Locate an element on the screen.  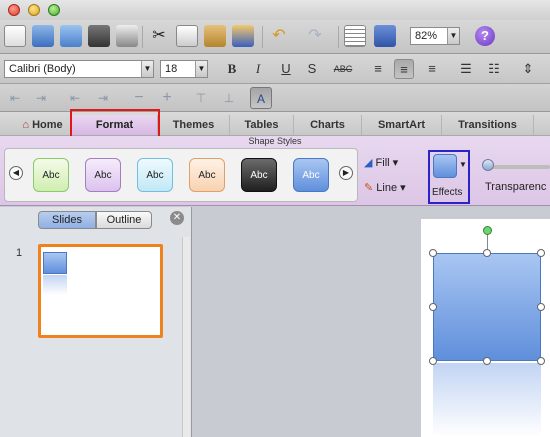
fill-button: ◢ Fill ▾ is located at coordinates (381, 162).